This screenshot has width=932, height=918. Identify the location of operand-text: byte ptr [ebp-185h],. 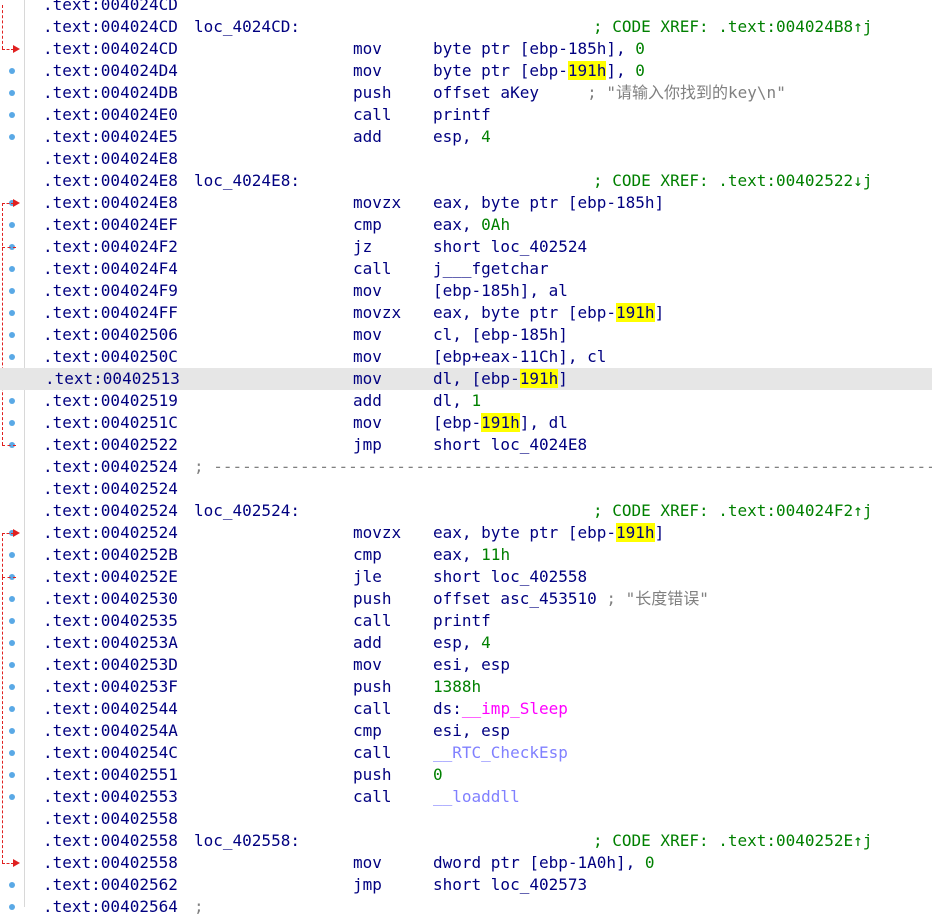
(534, 48).